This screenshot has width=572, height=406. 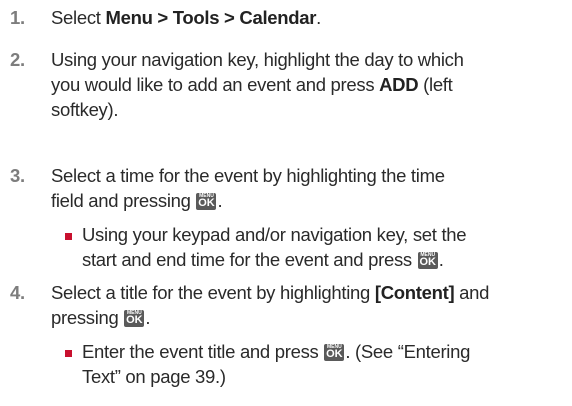 What do you see at coordinates (78, 17) in the screenshot?
I see `step-text: Select` at bounding box center [78, 17].